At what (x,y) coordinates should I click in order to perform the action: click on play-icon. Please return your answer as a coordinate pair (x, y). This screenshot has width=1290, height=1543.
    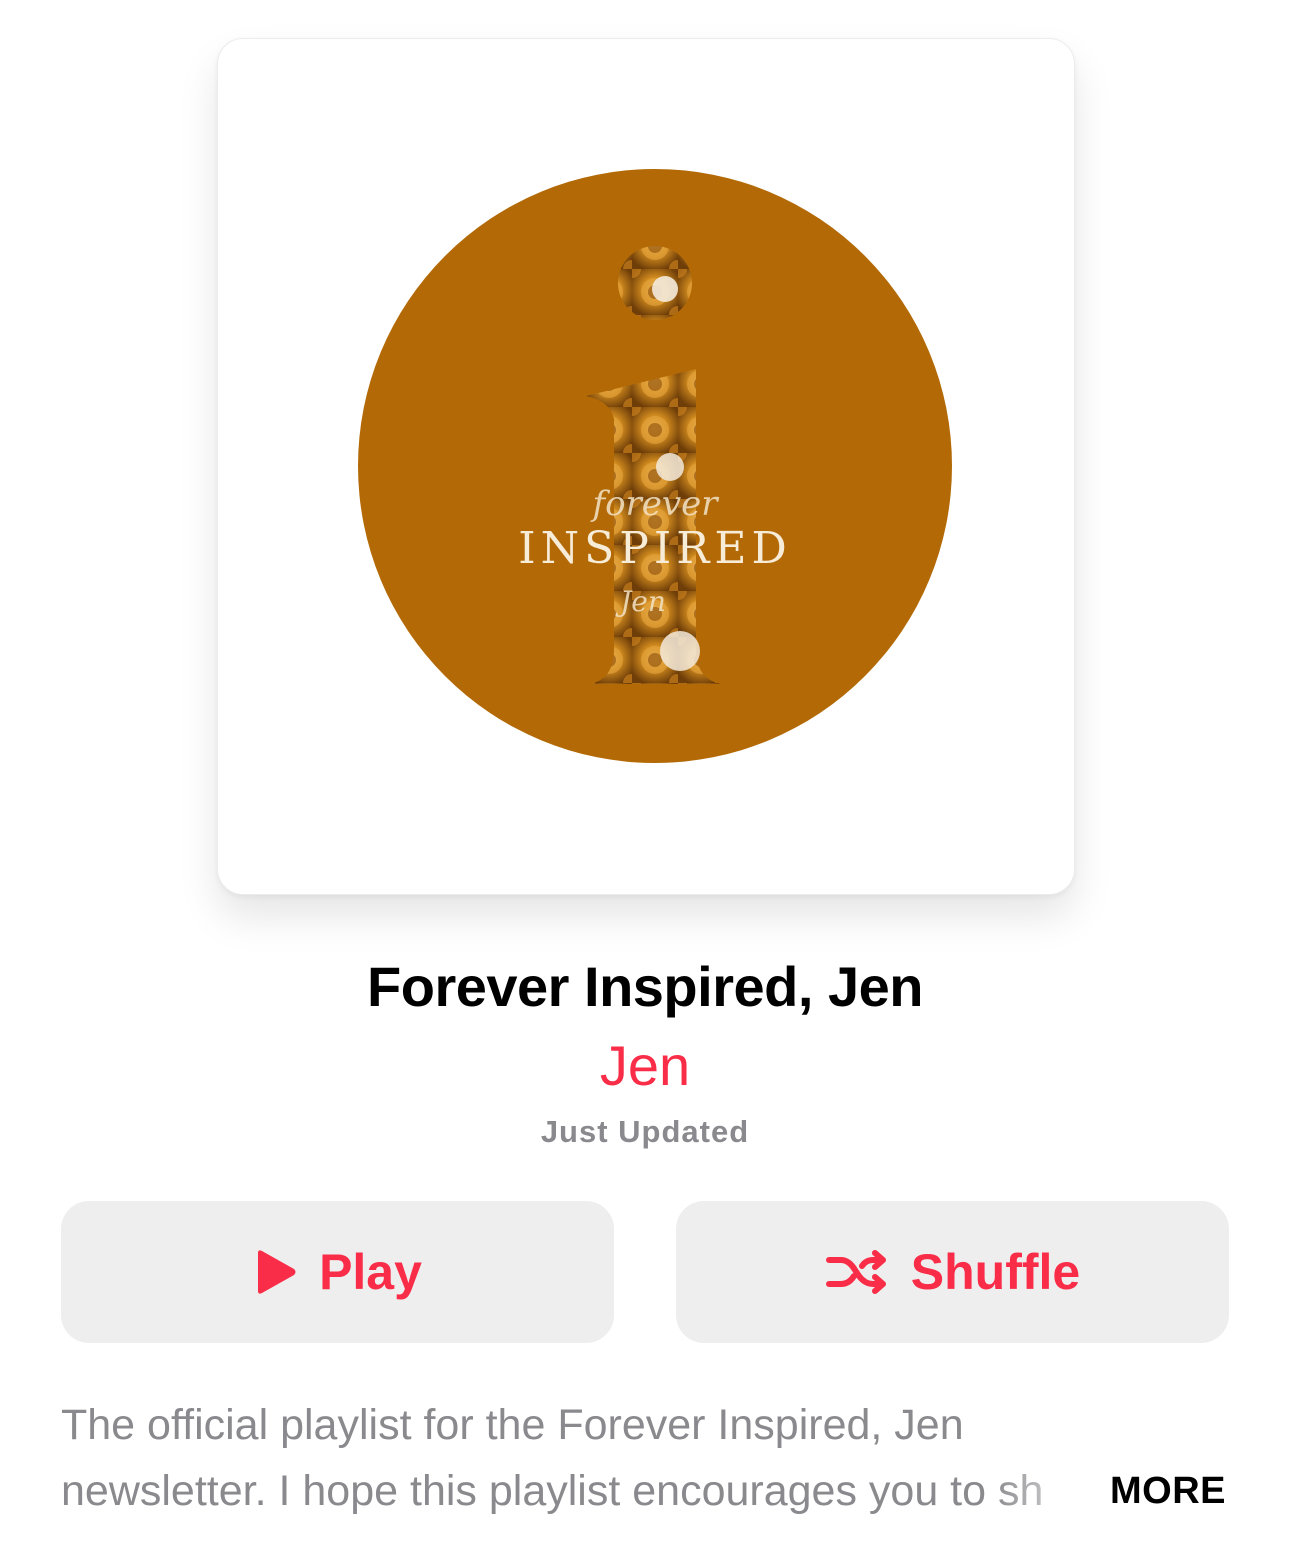
    Looking at the image, I should click on (275, 1272).